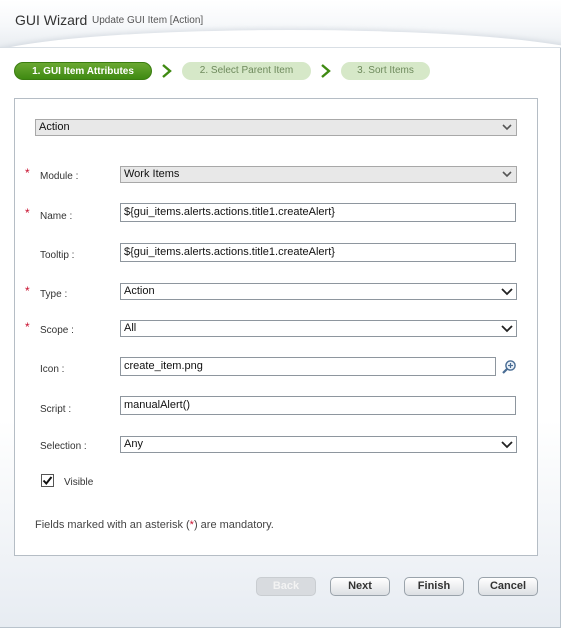  I want to click on wizard-title: GUI Wizard, so click(51, 20).